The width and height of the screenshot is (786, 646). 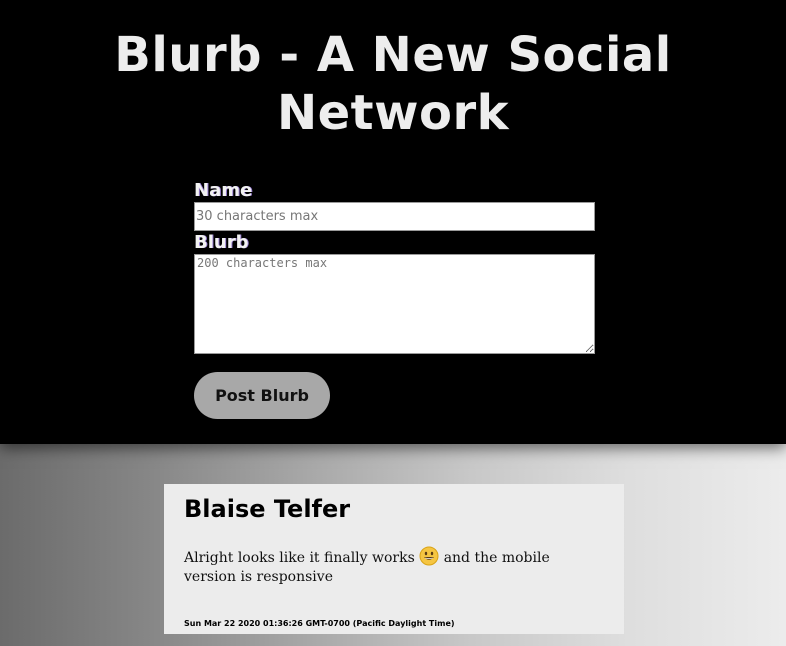 What do you see at coordinates (262, 395) in the screenshot?
I see `post-blurb-button: Post Blurb` at bounding box center [262, 395].